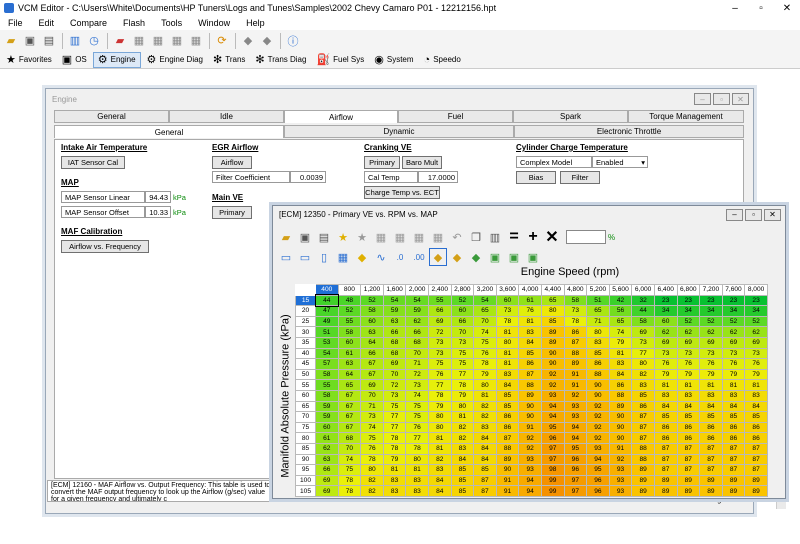 This screenshot has width=800, height=544. I want to click on column-header: 800, so click(349, 290).